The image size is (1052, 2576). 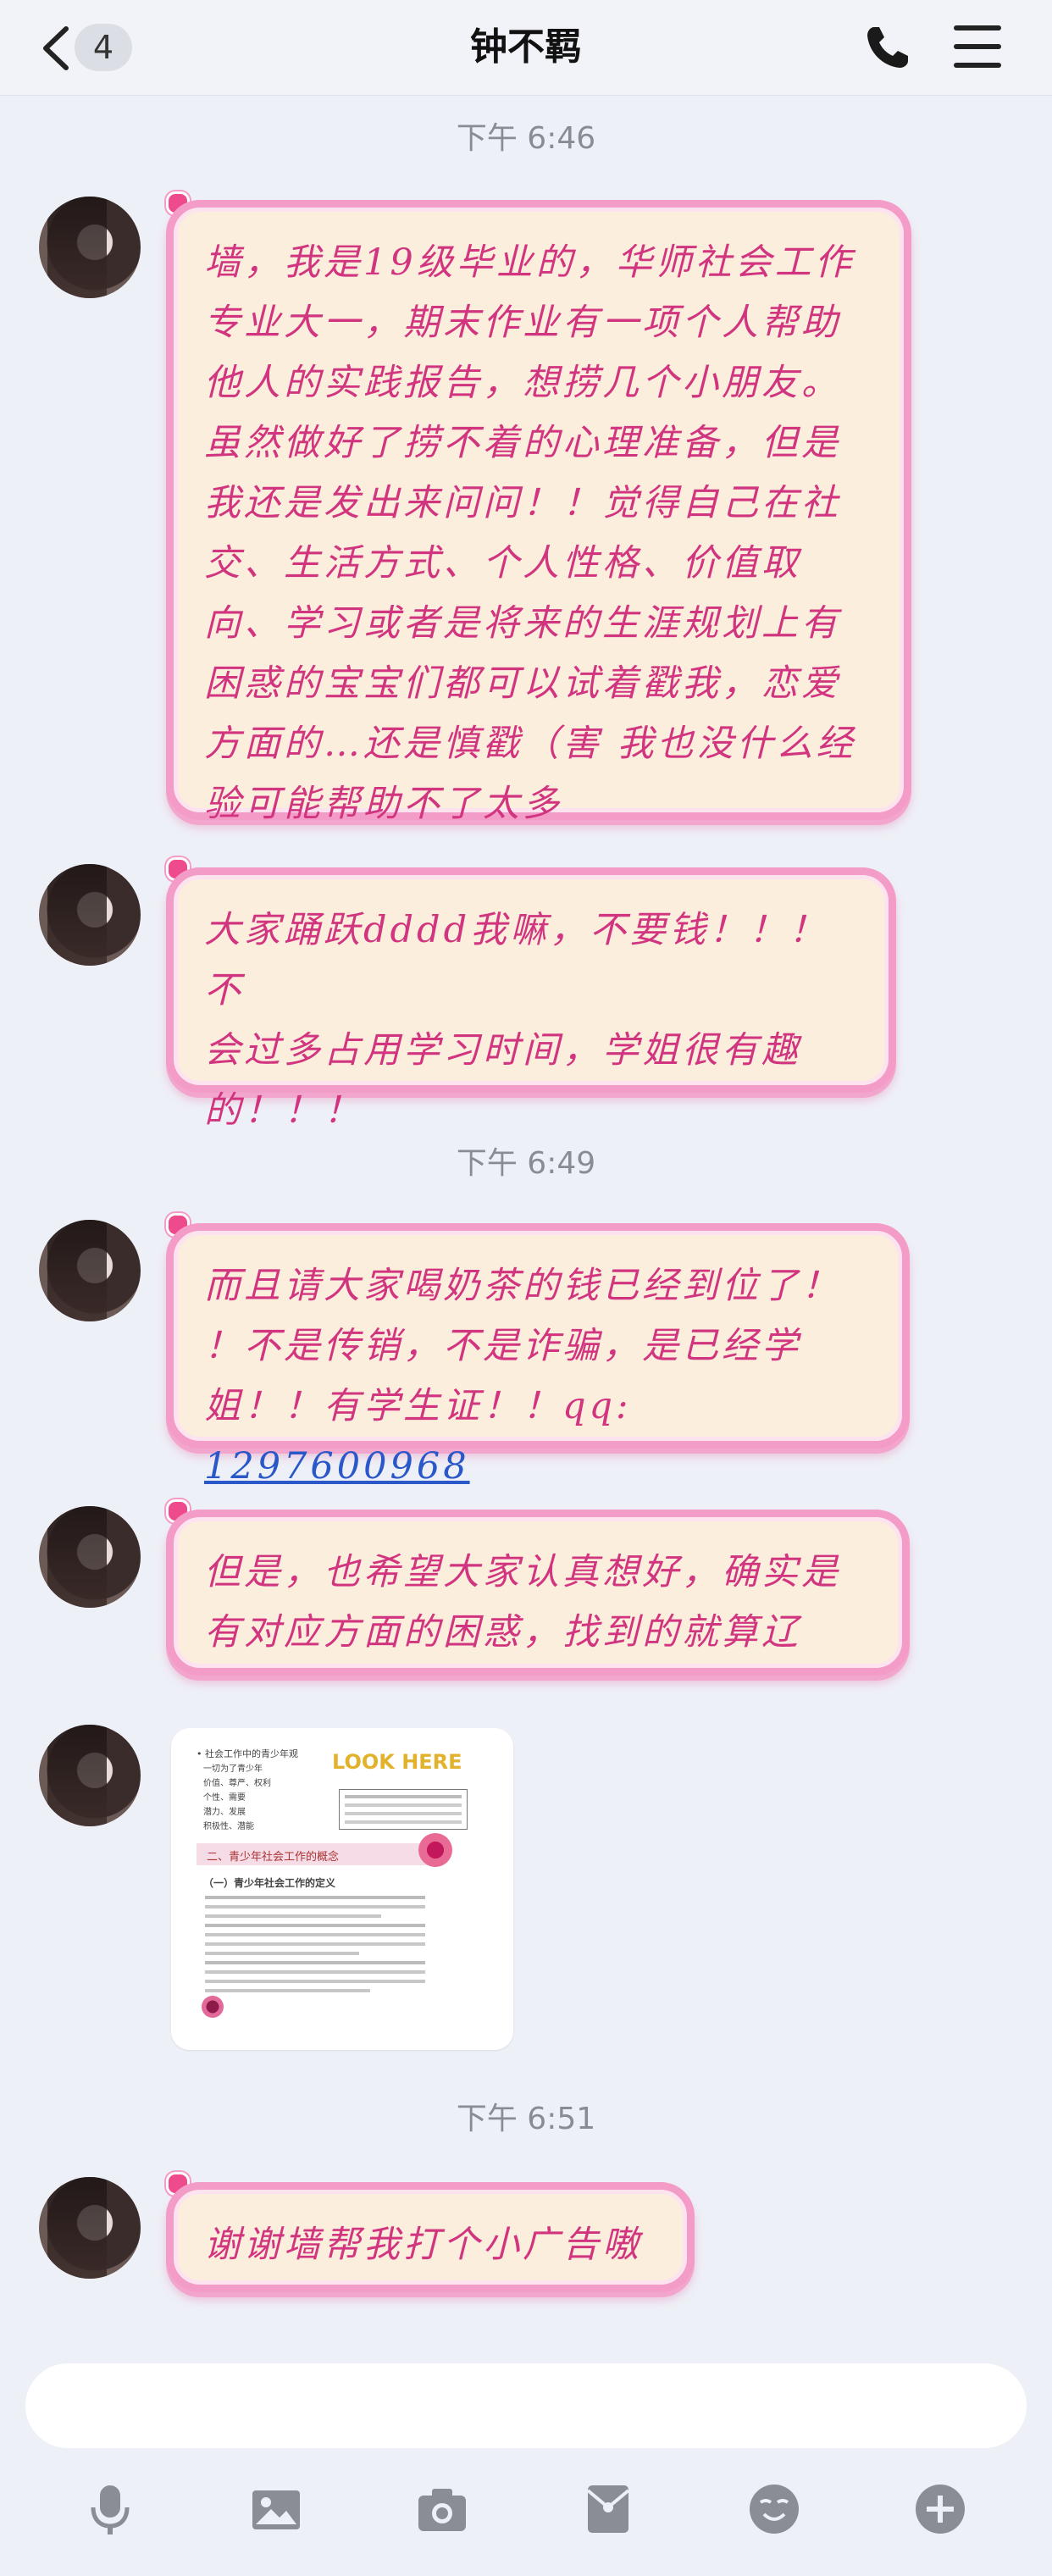 What do you see at coordinates (319, 1854) in the screenshot?
I see `section-bar: 二、青少年社会工作的概念` at bounding box center [319, 1854].